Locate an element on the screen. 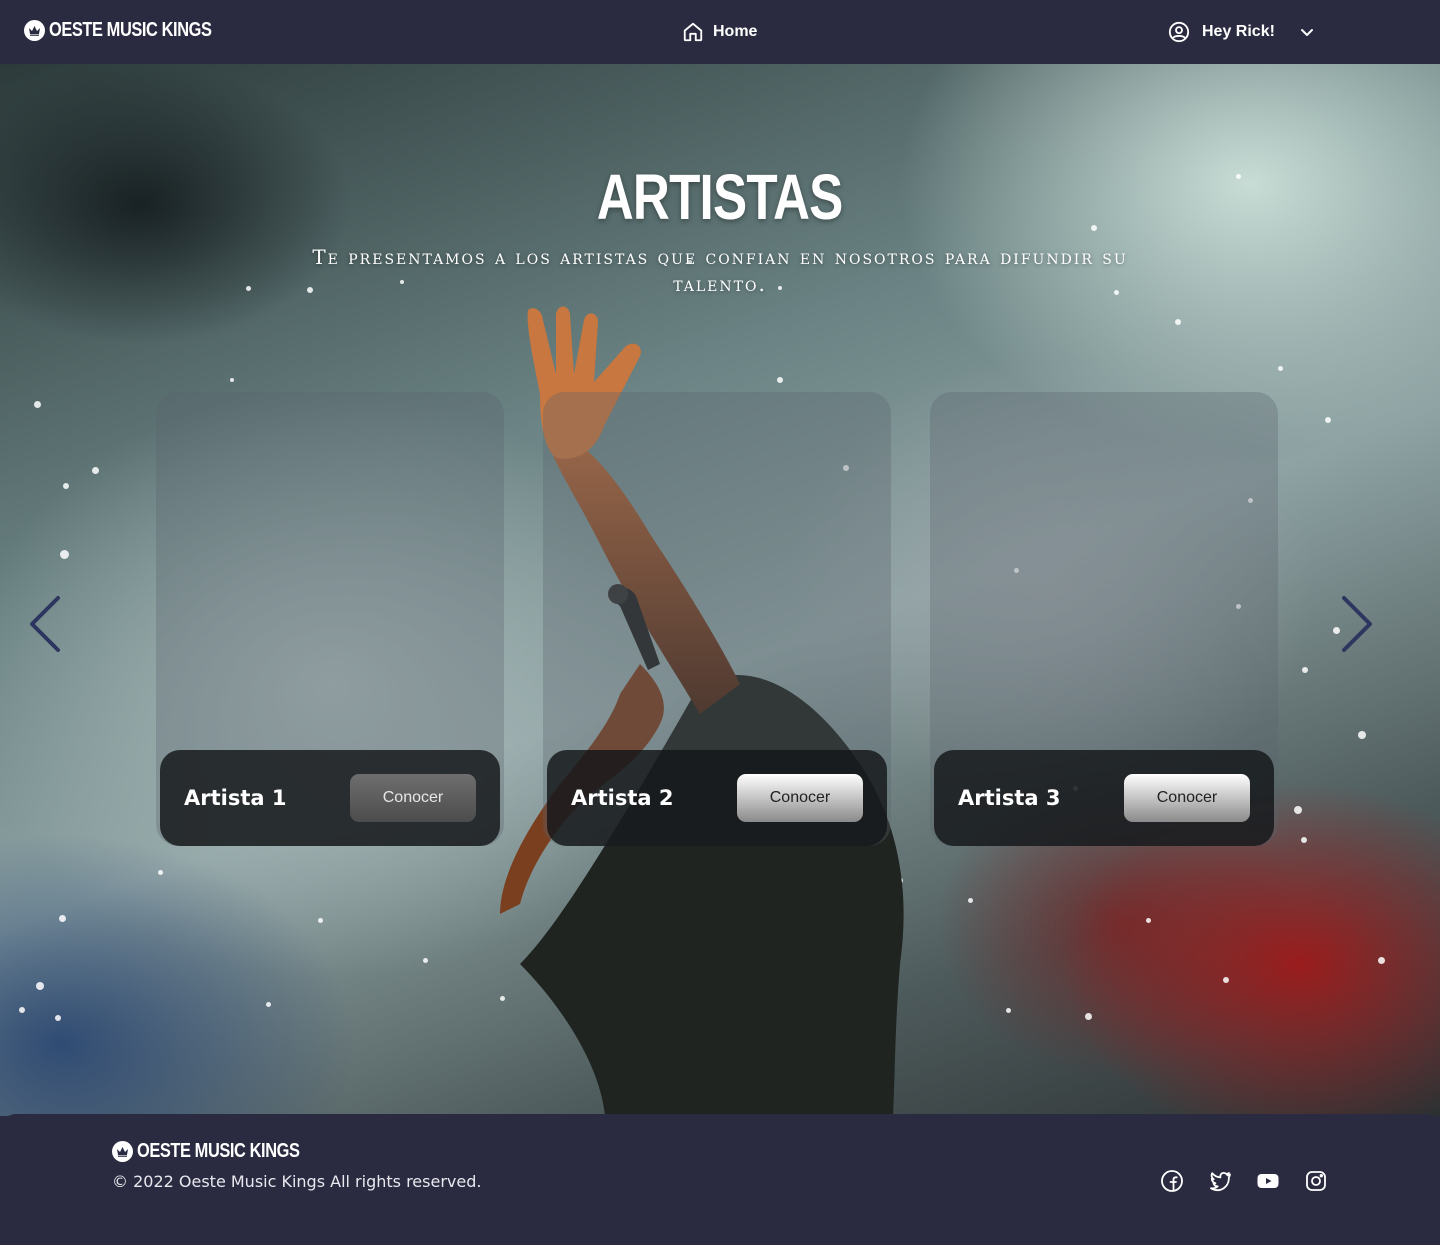 This screenshot has width=1440, height=1245. facebook-icon is located at coordinates (1172, 1181).